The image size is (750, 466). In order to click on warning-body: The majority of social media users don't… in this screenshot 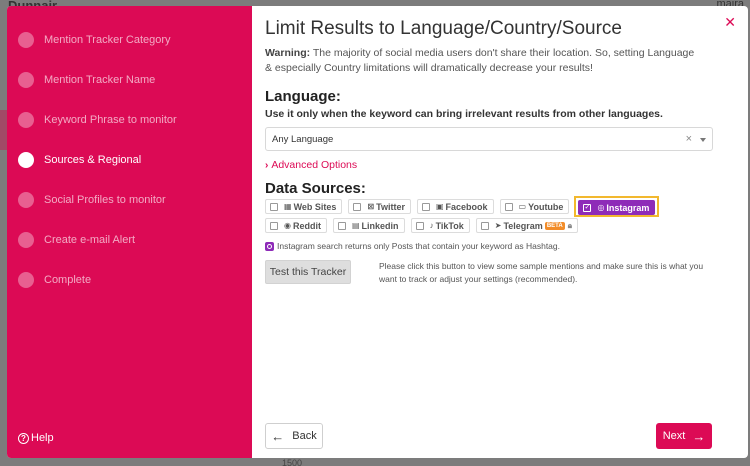, I will do `click(480, 60)`.